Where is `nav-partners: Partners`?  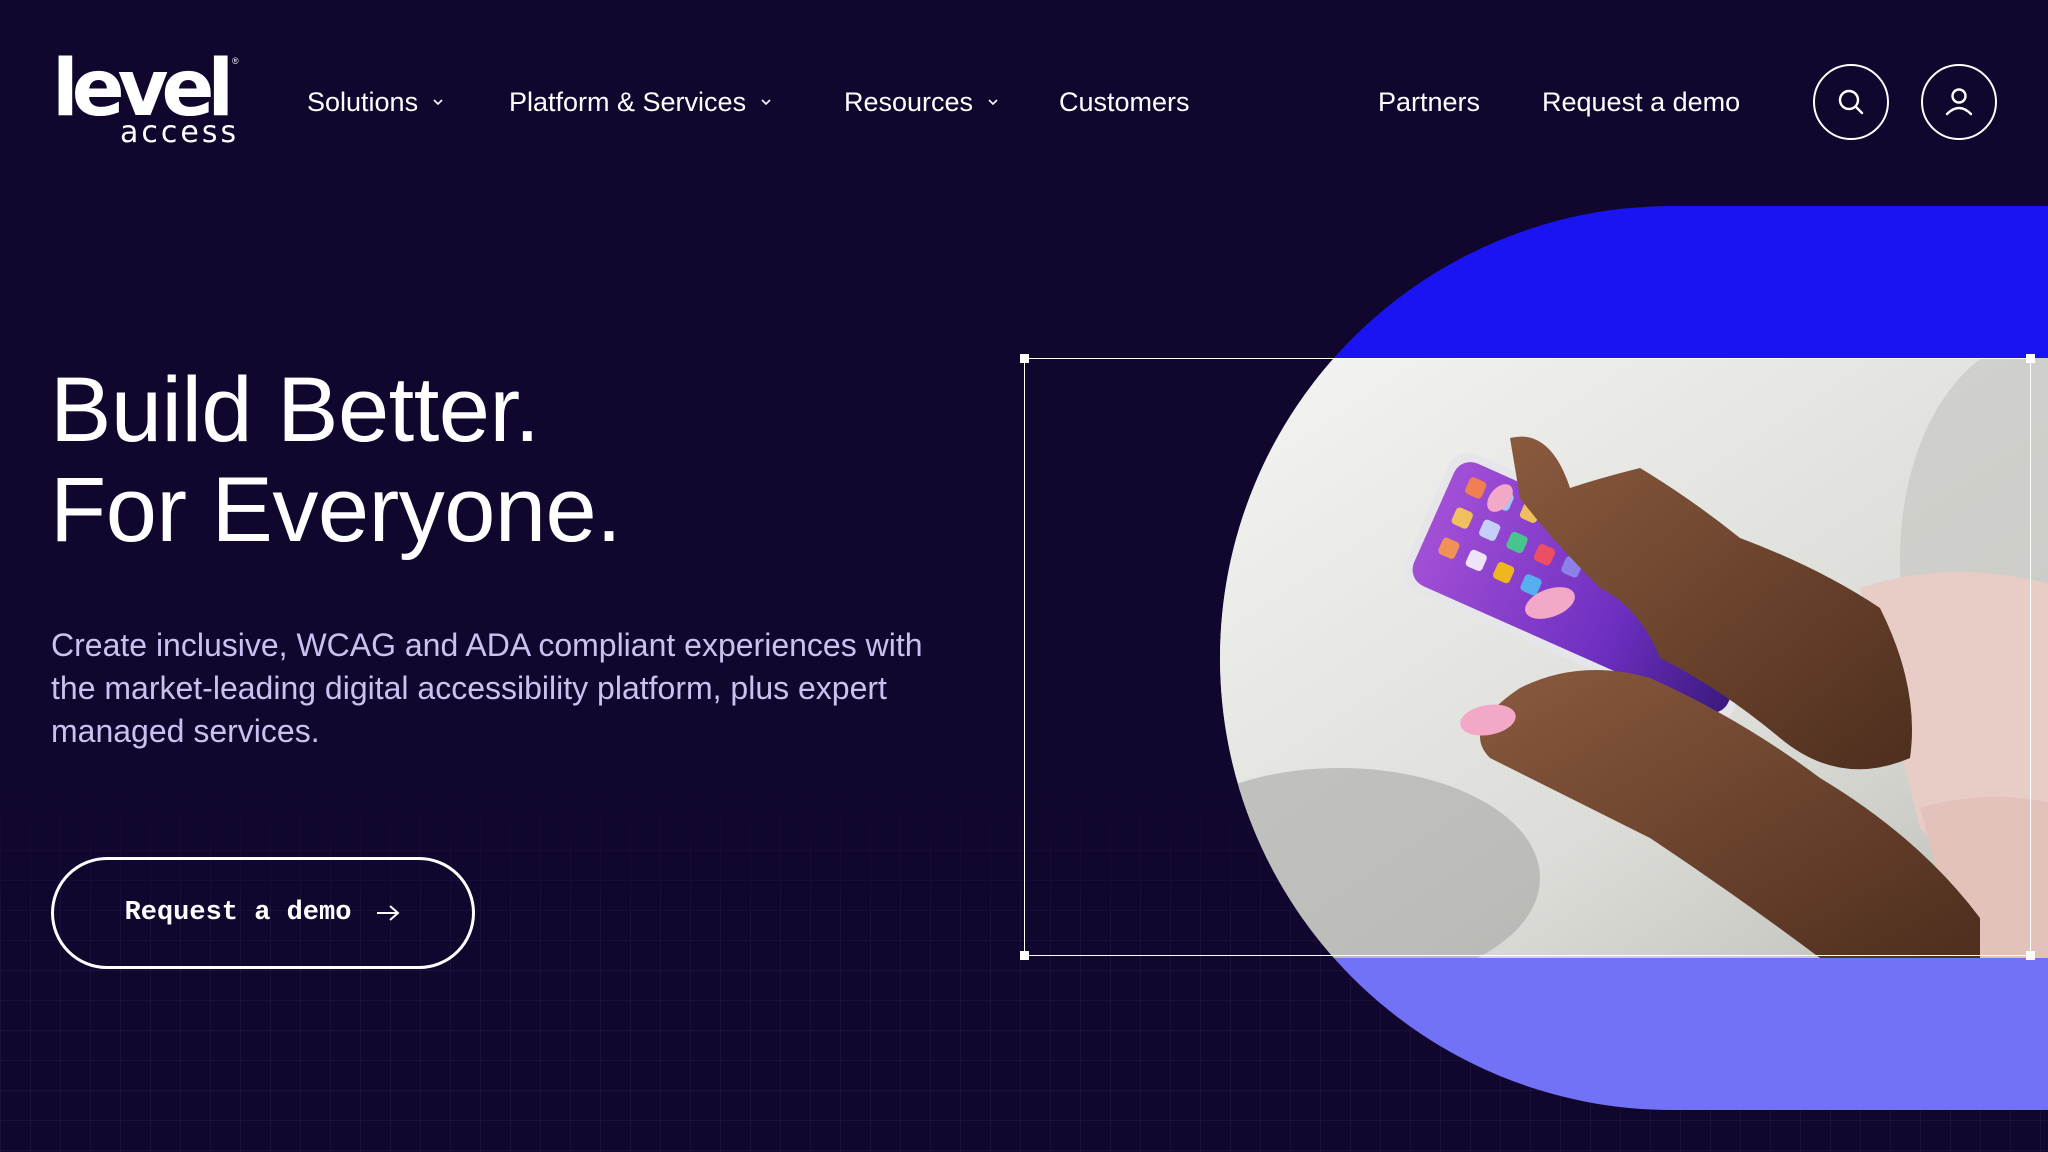 nav-partners: Partners is located at coordinates (1429, 102).